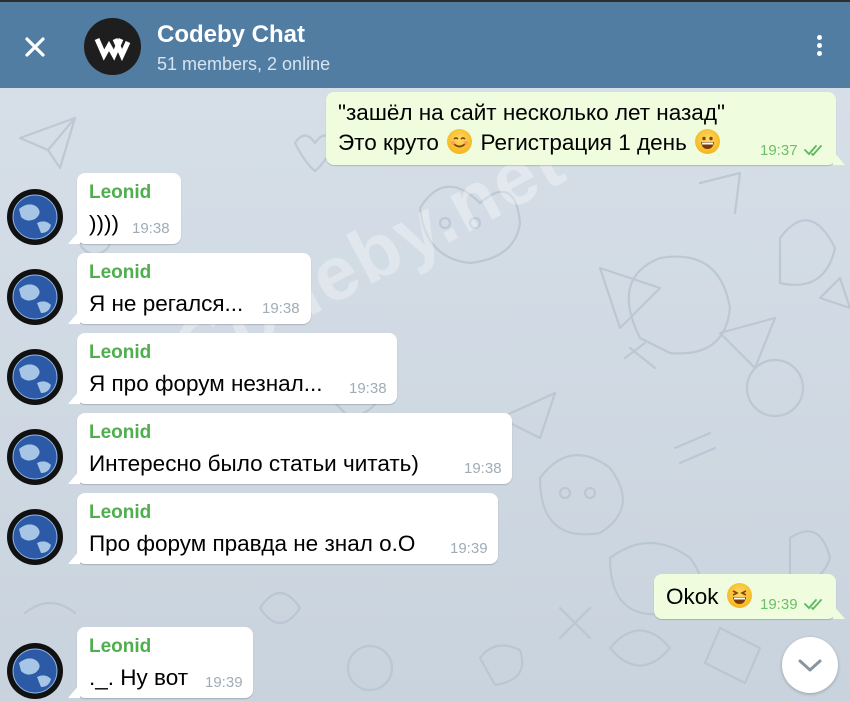  Describe the element at coordinates (231, 35) in the screenshot. I see `chat-title: Codeby Chat` at that location.